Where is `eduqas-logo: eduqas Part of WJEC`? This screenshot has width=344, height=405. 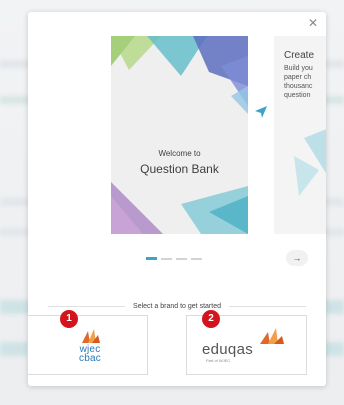
eduqas-logo: eduqas Part of WJEC is located at coordinates (248, 348).